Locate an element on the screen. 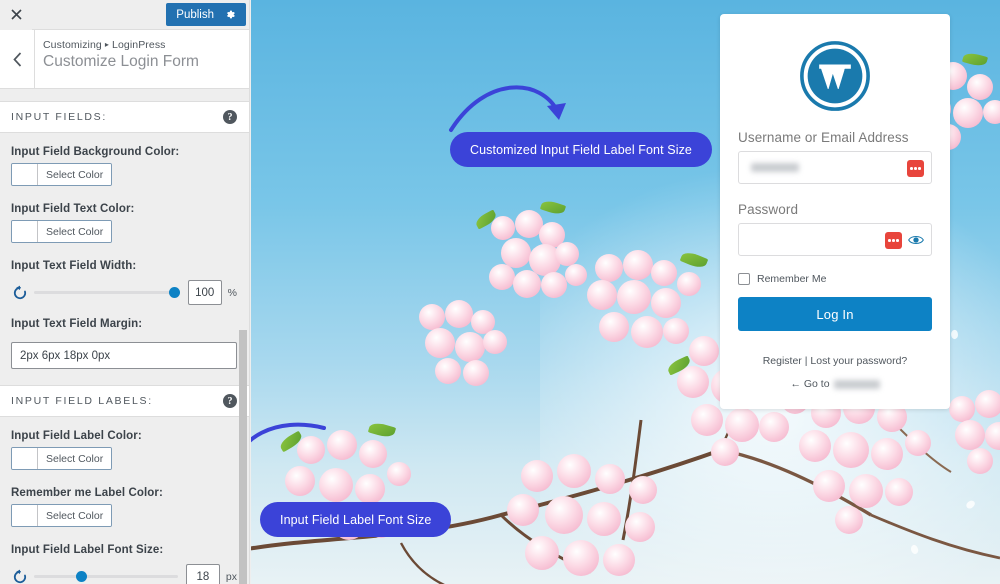  breadcrumb: Customizing ▸ LoginPress is located at coordinates (121, 45).